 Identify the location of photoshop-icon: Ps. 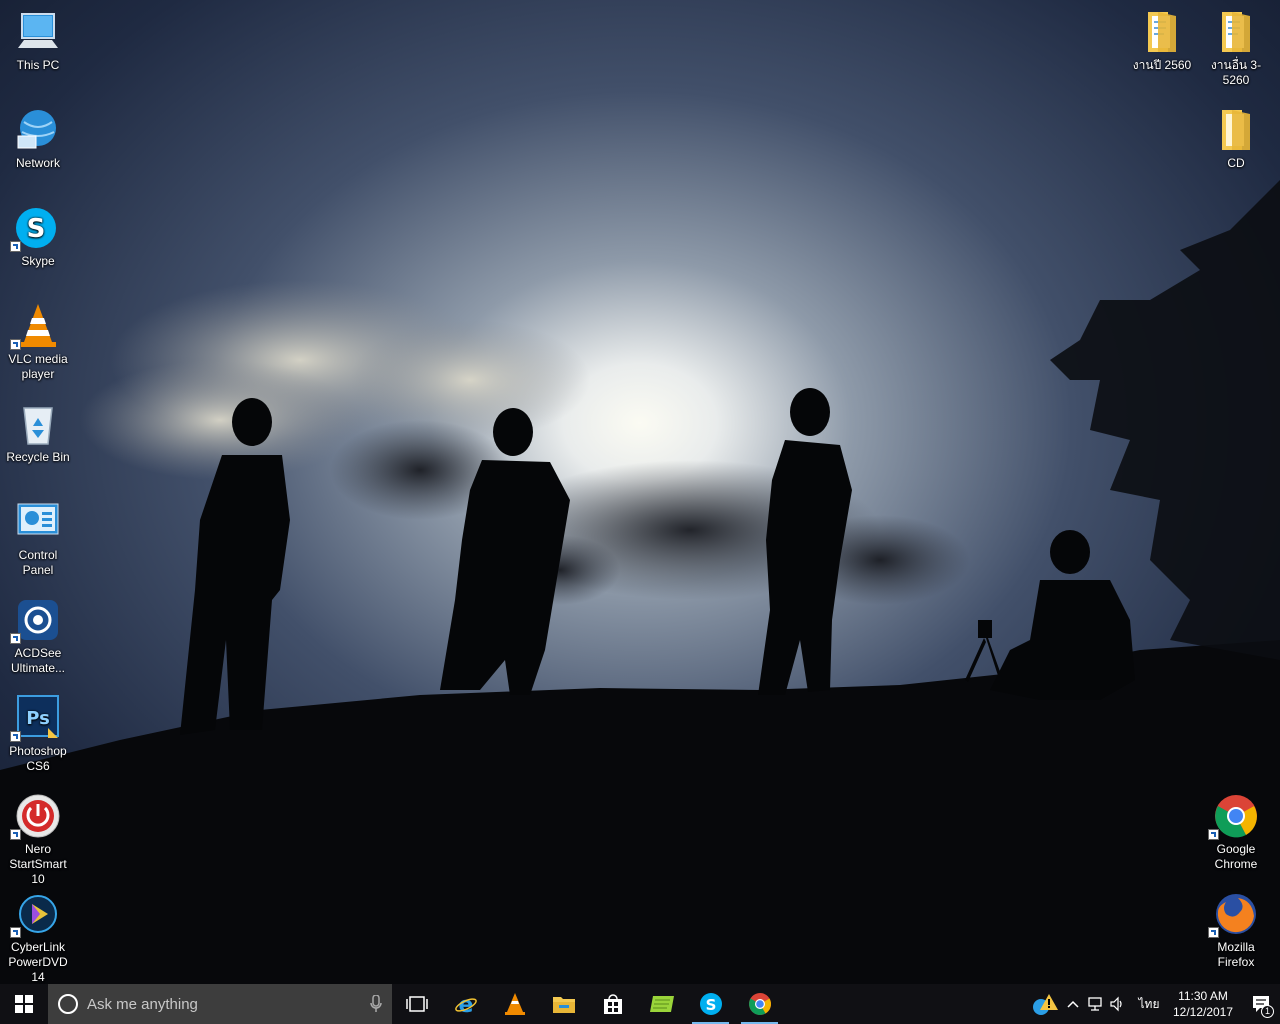
(36, 718).